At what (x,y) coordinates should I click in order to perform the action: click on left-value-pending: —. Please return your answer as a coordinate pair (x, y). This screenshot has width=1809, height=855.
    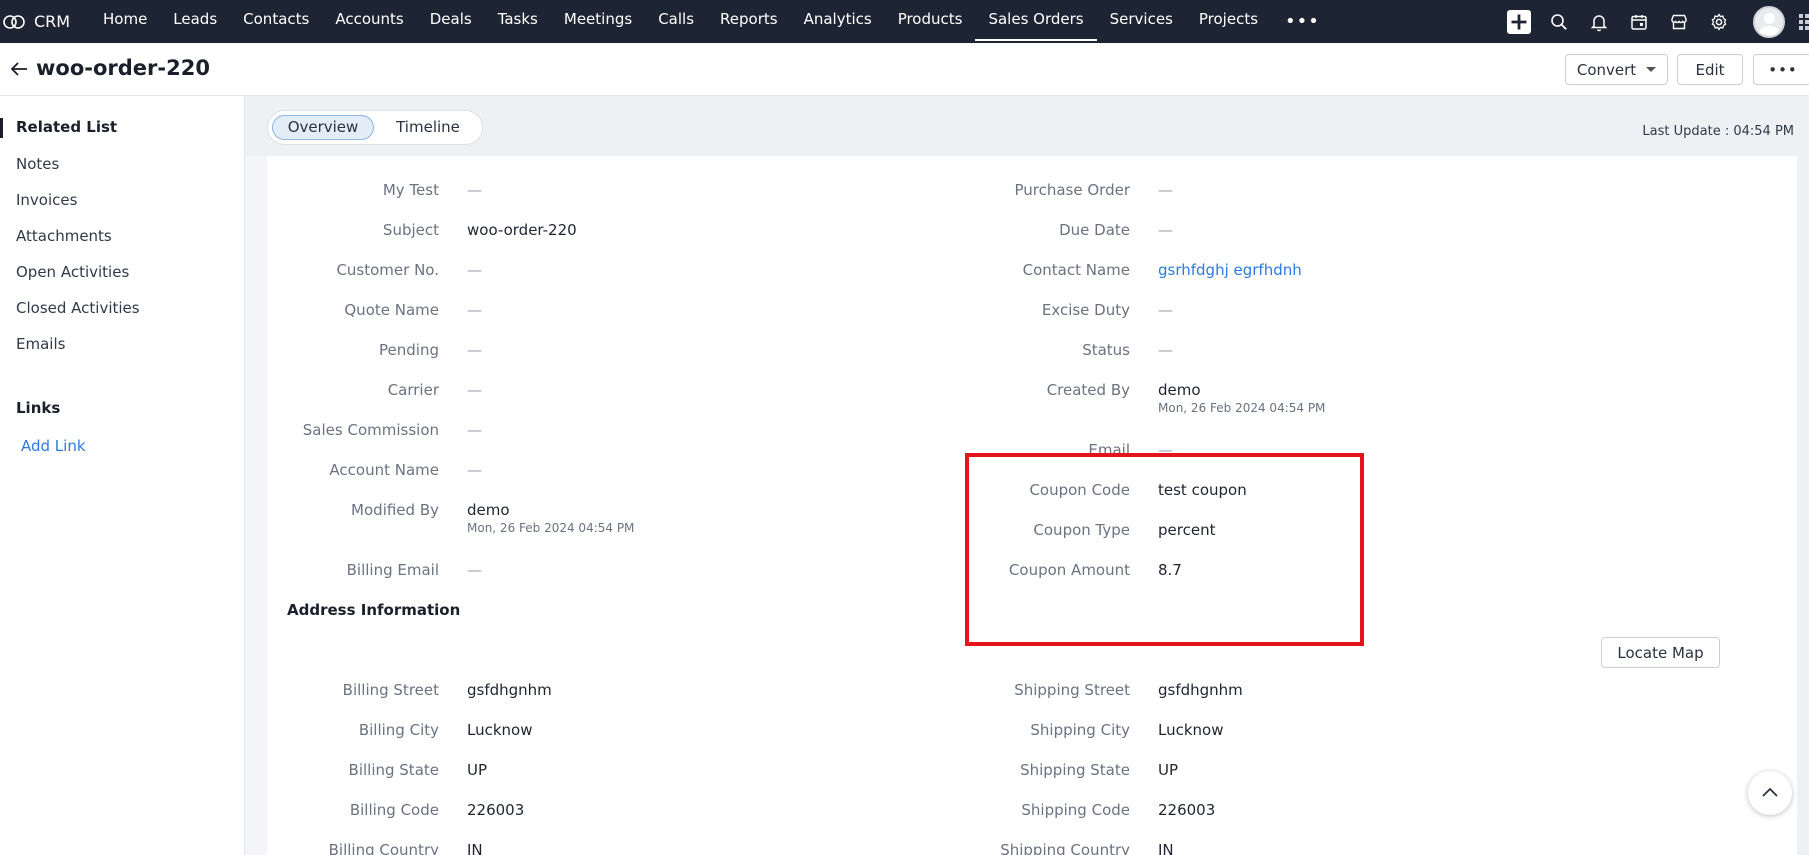
    Looking at the image, I should click on (474, 350).